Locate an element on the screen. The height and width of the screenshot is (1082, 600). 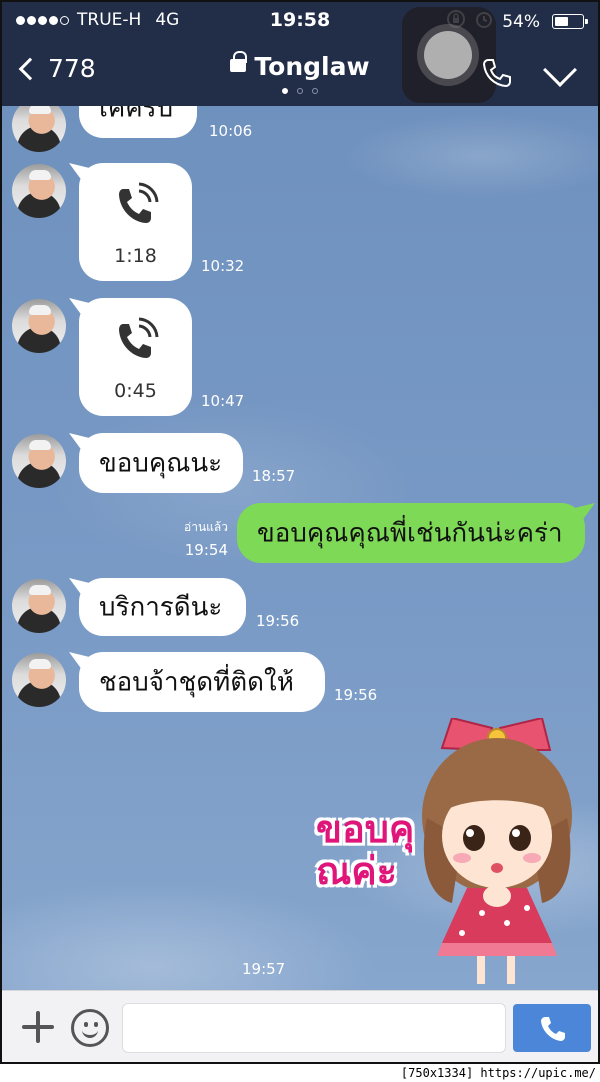
call-bubble: 0:45 is located at coordinates (135, 357).